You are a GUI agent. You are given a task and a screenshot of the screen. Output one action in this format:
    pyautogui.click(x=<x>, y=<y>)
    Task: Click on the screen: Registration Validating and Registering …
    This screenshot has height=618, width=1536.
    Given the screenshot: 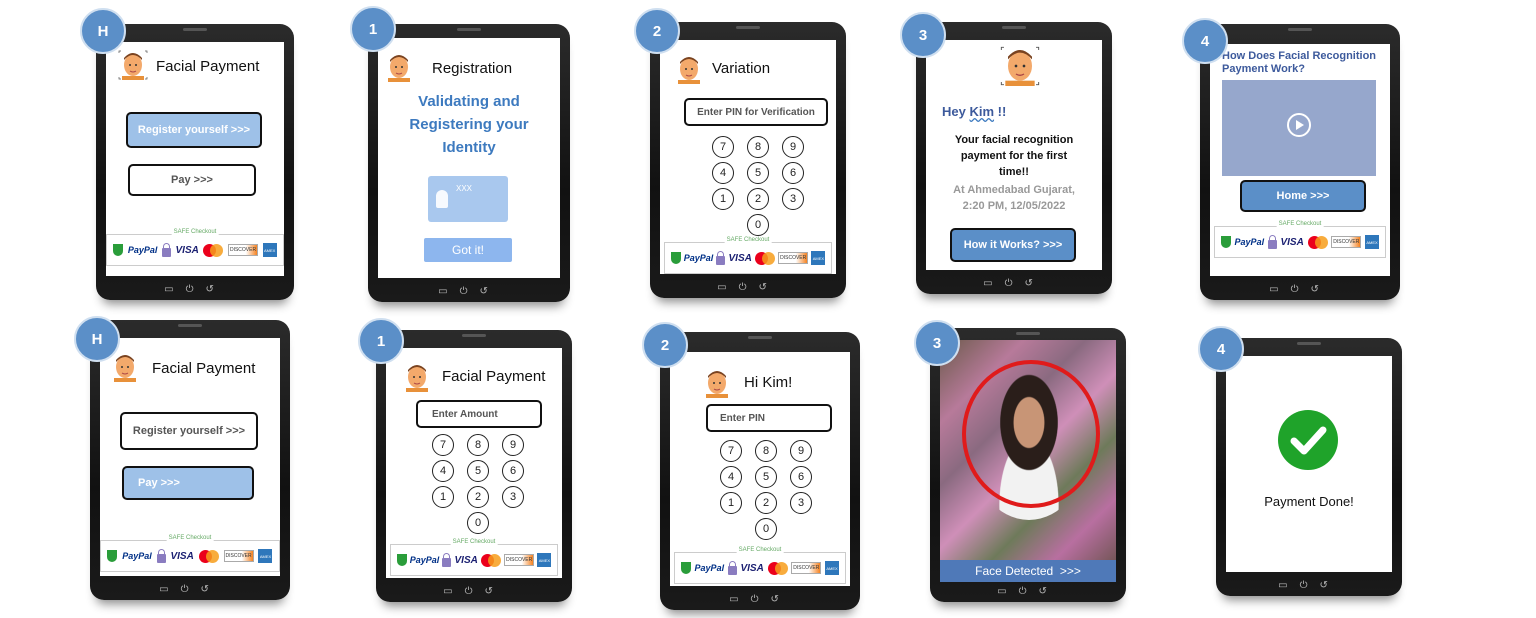 What is the action you would take?
    pyautogui.click(x=469, y=158)
    